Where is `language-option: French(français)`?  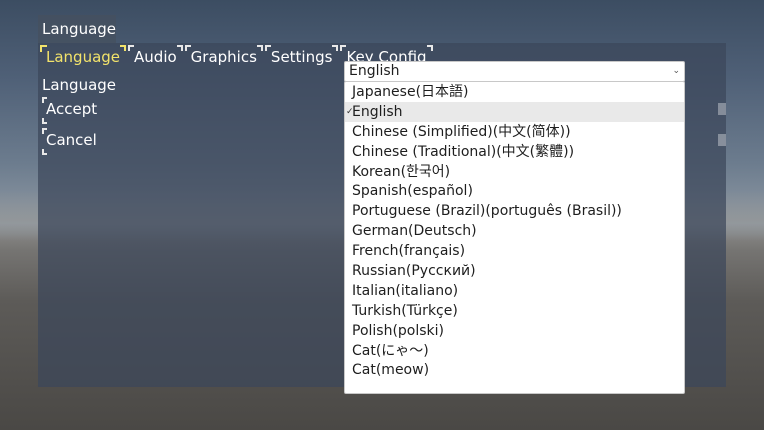
language-option: French(français) is located at coordinates (514, 251).